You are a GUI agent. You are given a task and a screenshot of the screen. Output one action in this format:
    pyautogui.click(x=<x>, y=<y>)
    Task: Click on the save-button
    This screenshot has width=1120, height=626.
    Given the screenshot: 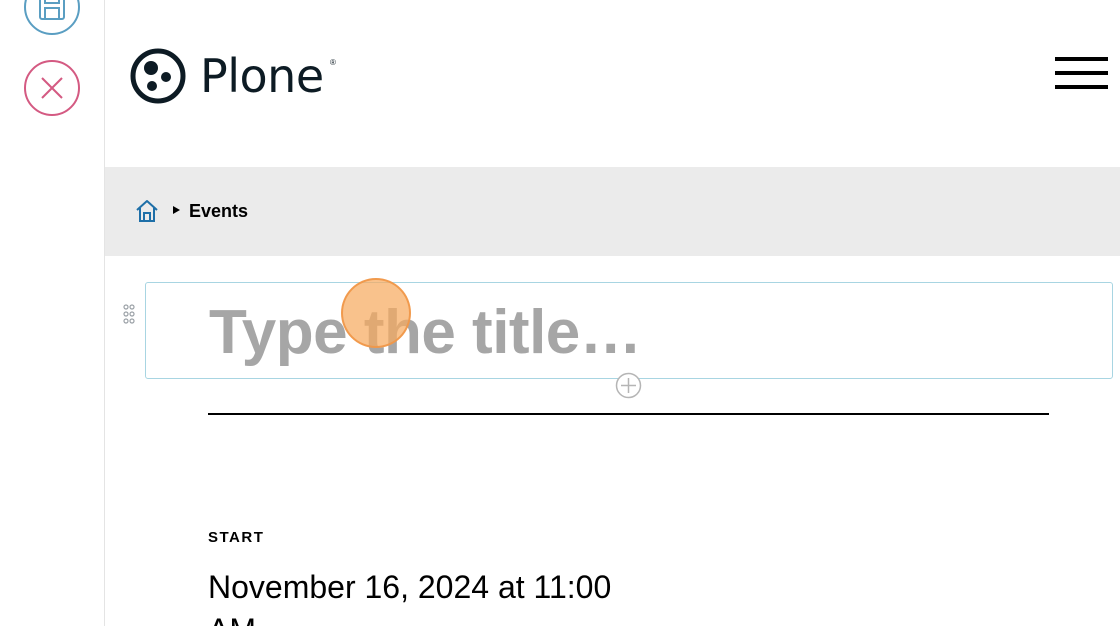 What is the action you would take?
    pyautogui.click(x=52, y=17)
    